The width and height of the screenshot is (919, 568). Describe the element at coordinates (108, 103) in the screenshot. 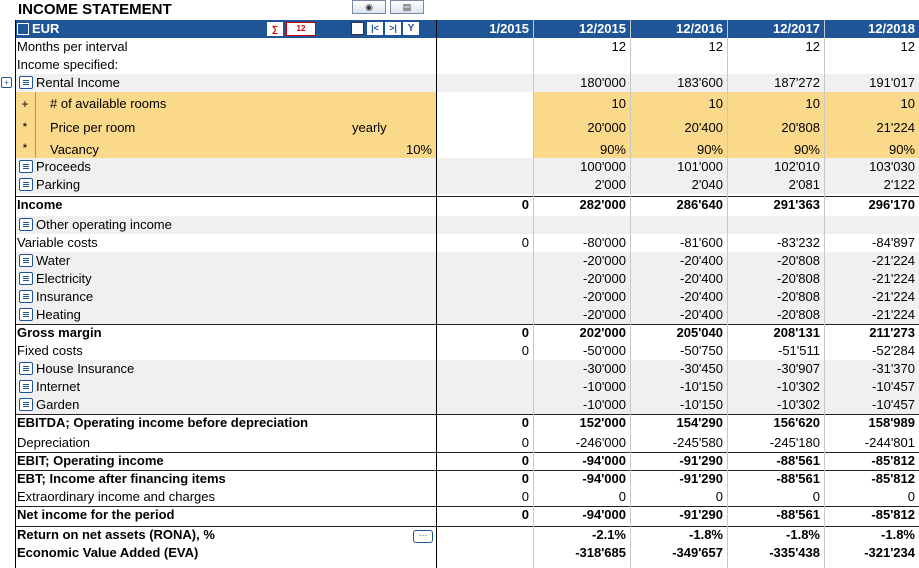

I see `row-label: # of available rooms` at that location.